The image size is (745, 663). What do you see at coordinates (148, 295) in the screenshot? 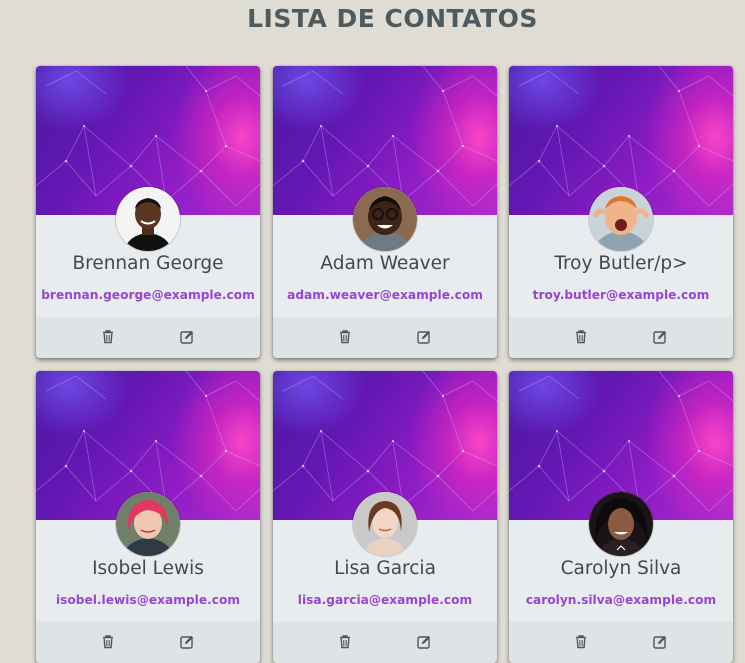
I see `contact-email: brennan.george@example.com` at bounding box center [148, 295].